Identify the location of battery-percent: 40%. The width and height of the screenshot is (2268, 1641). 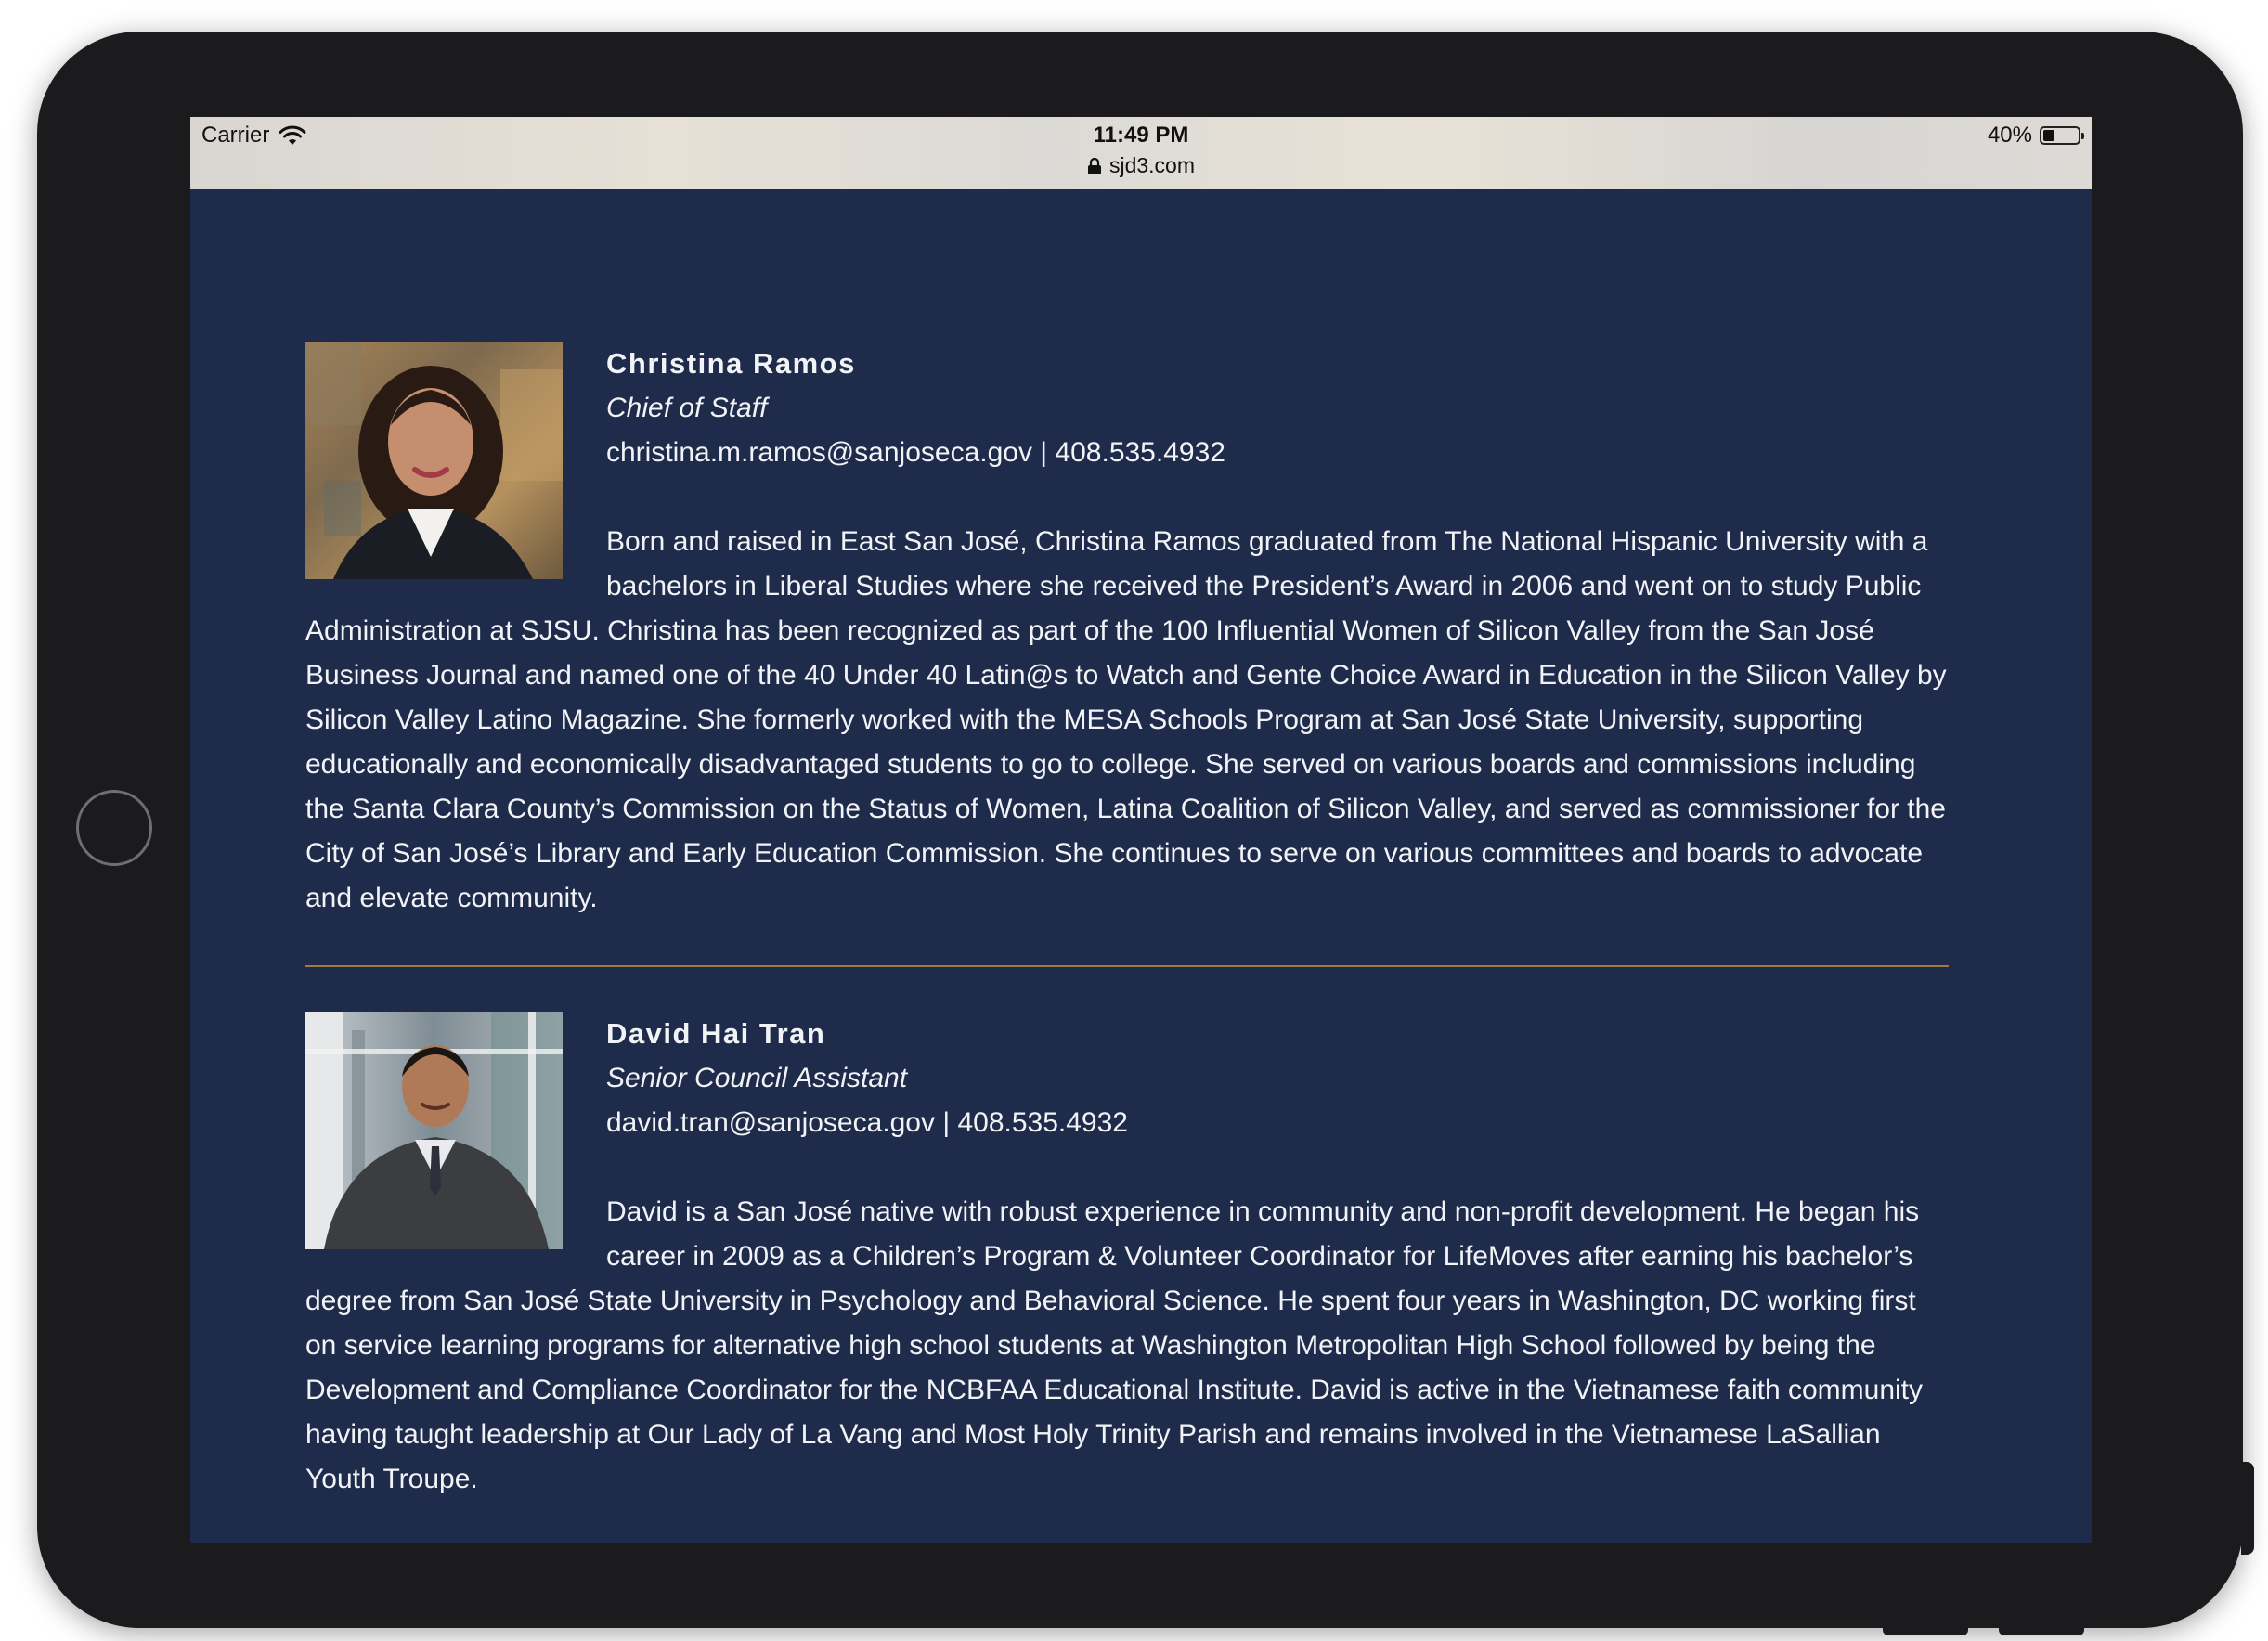
(2009, 135).